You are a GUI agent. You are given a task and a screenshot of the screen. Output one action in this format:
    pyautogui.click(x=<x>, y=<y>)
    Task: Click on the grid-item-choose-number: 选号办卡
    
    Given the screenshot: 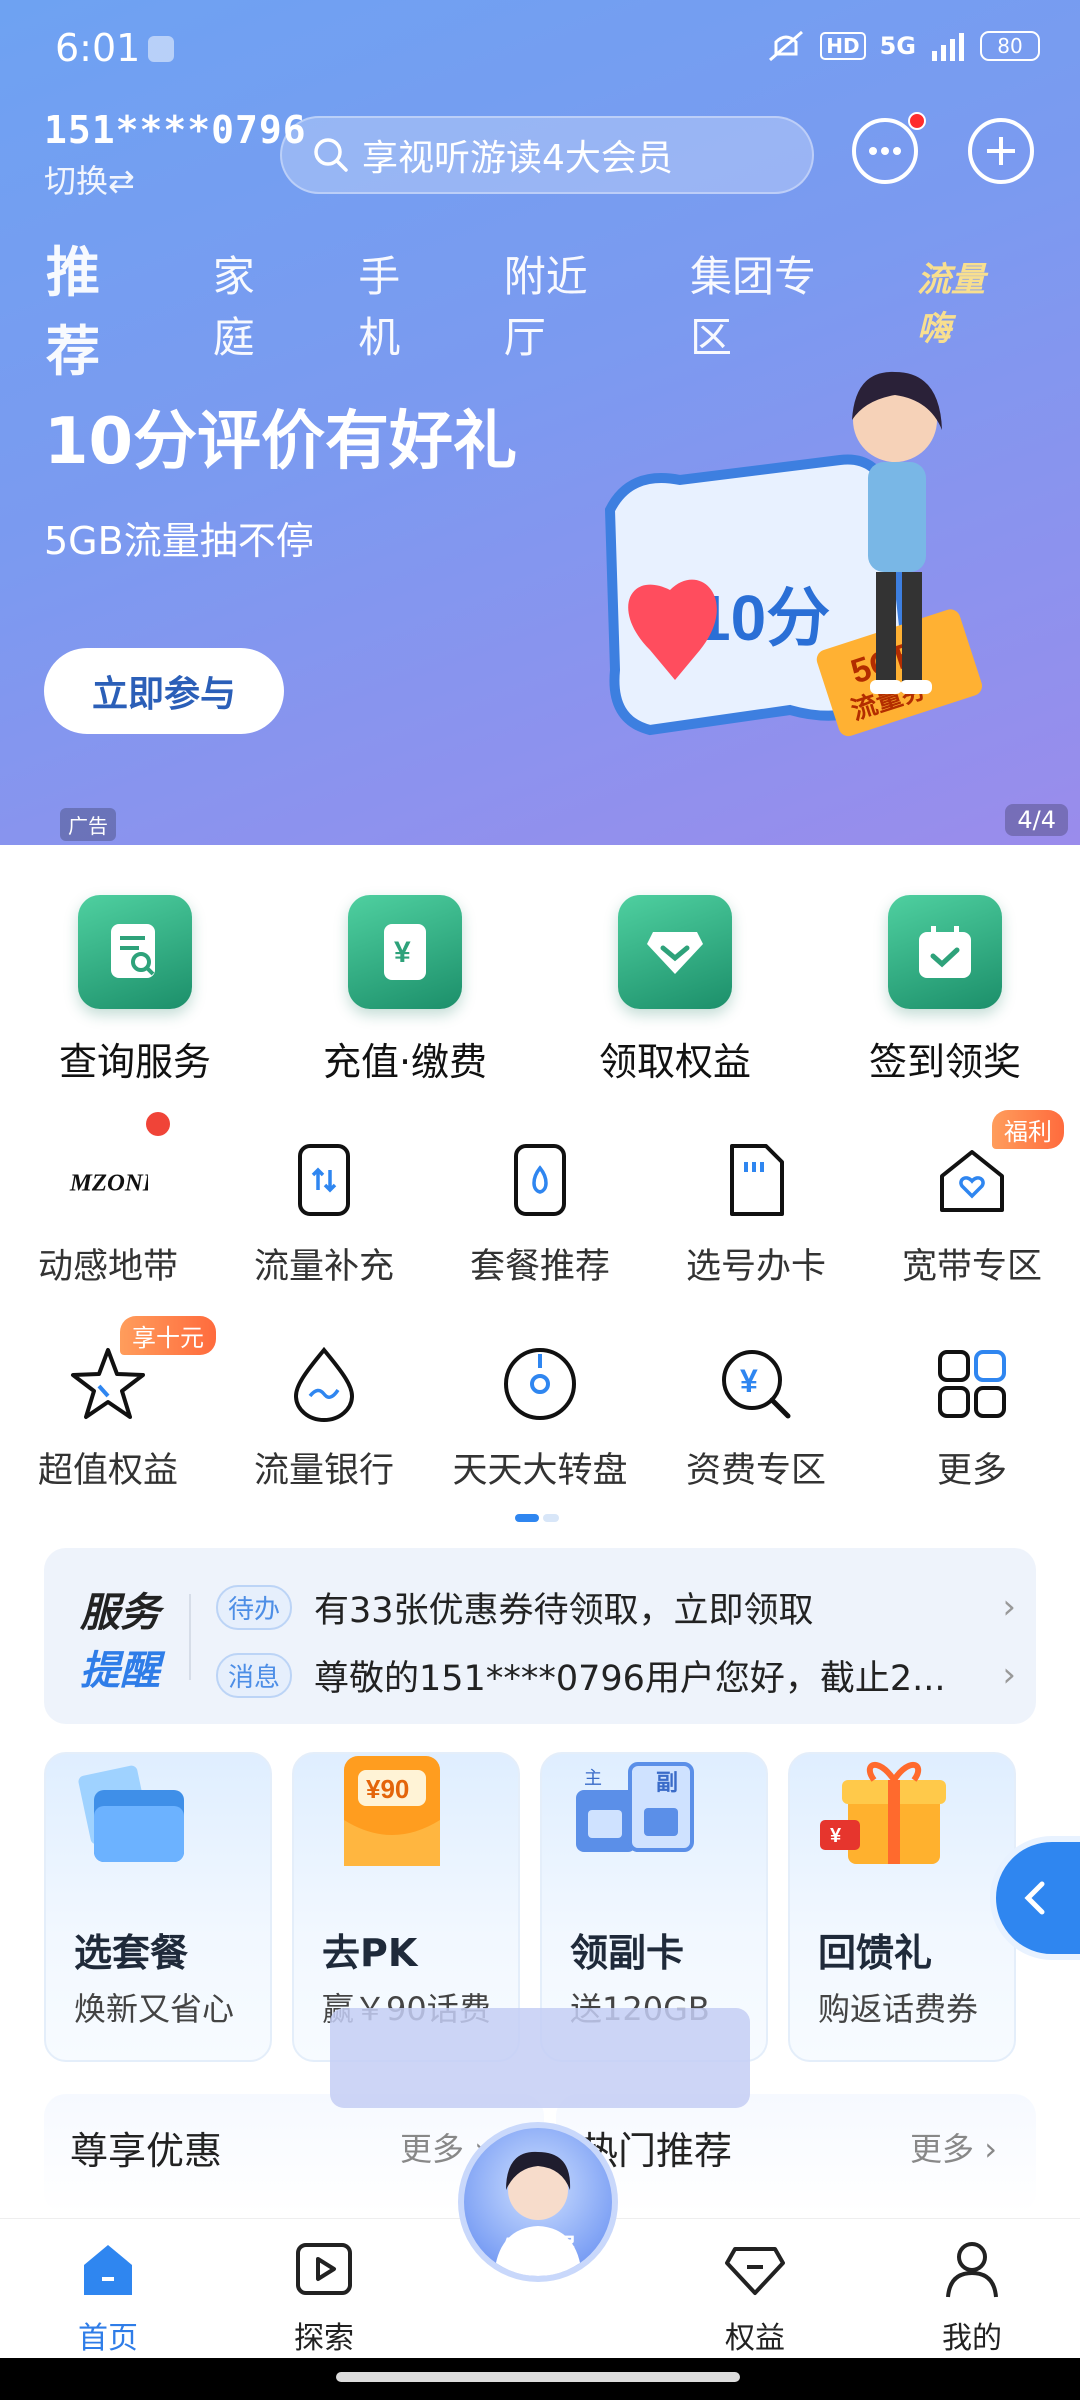 What is the action you would take?
    pyautogui.click(x=756, y=1214)
    